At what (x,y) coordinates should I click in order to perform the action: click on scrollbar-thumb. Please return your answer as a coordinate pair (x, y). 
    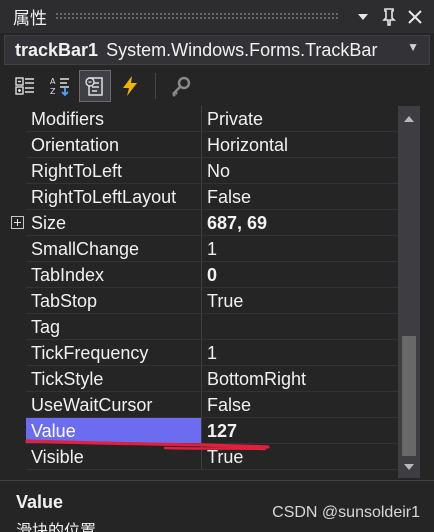
    Looking at the image, I should click on (409, 396).